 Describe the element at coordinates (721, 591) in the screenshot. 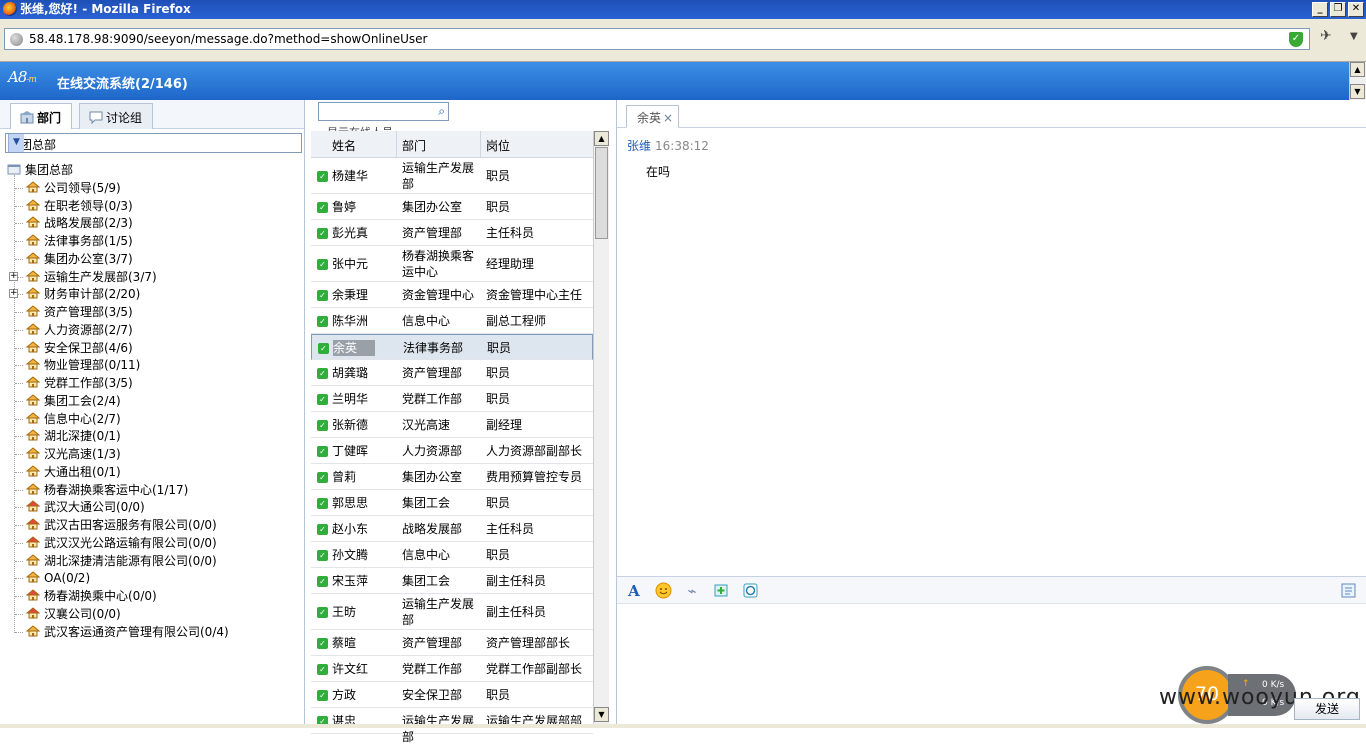

I see `screenshot-icon` at that location.